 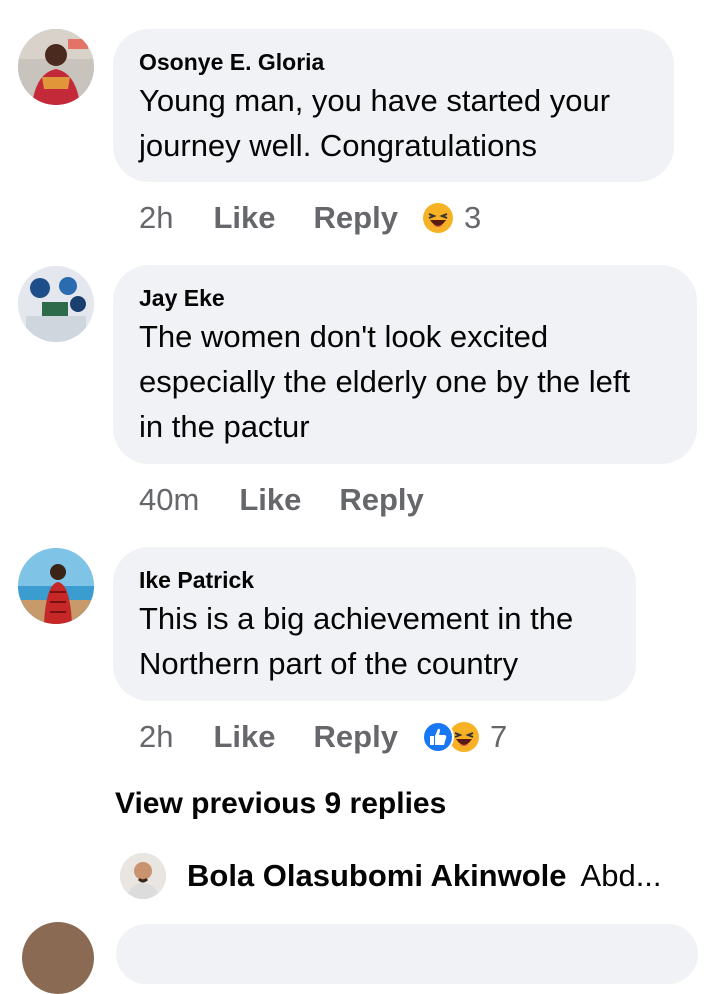 I want to click on haha-icon, so click(x=438, y=218).